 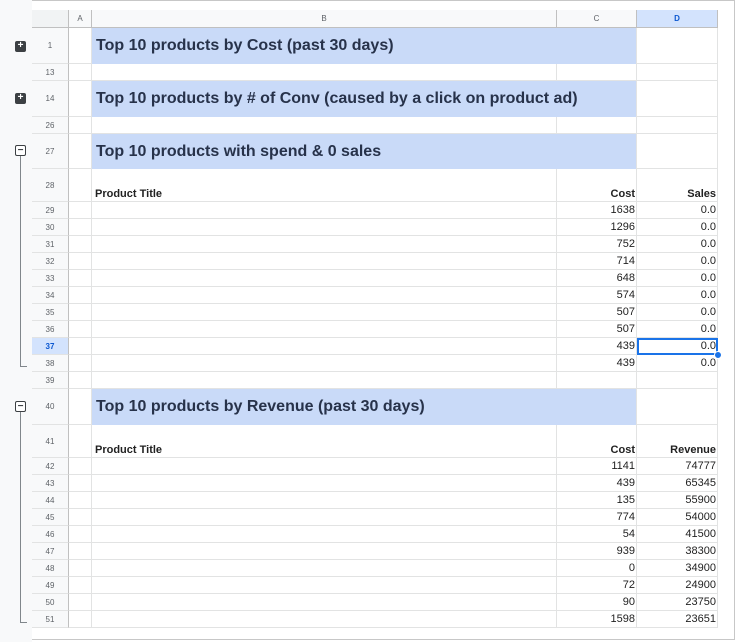 What do you see at coordinates (676, 517) in the screenshot?
I see `revenue-cell: 54000` at bounding box center [676, 517].